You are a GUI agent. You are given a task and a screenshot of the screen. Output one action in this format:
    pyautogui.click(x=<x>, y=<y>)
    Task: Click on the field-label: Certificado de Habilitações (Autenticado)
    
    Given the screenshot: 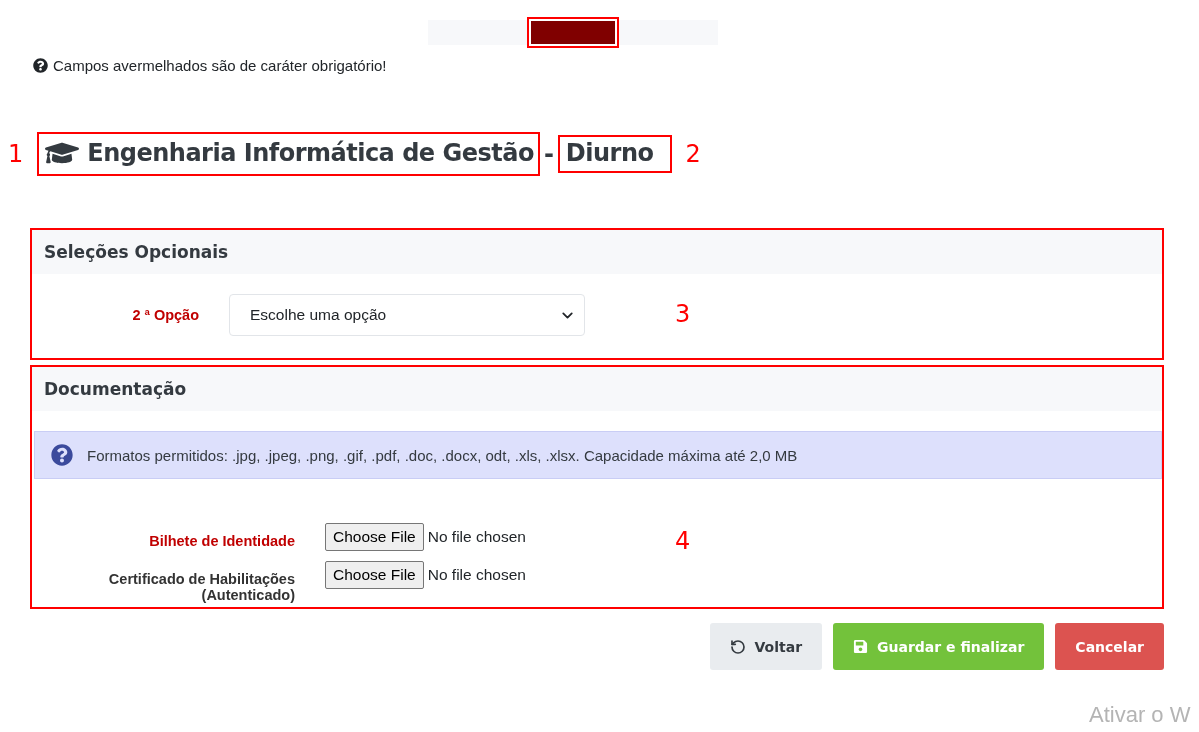 What is the action you would take?
    pyautogui.click(x=201, y=587)
    